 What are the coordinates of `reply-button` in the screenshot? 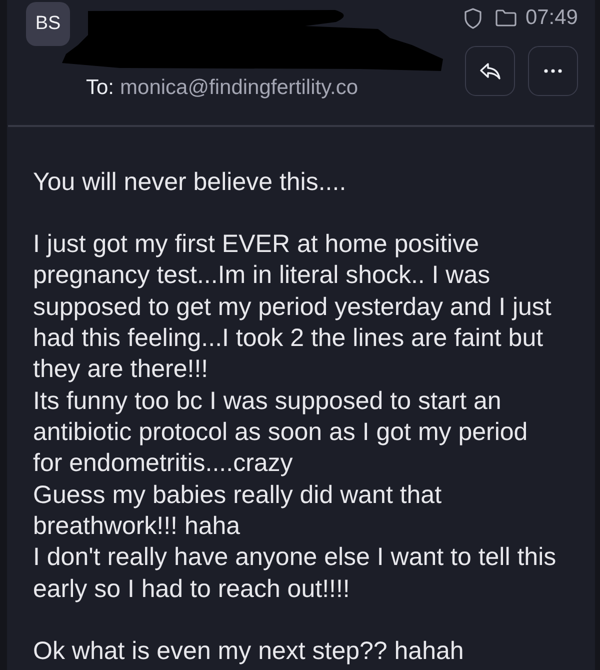 It's located at (490, 71).